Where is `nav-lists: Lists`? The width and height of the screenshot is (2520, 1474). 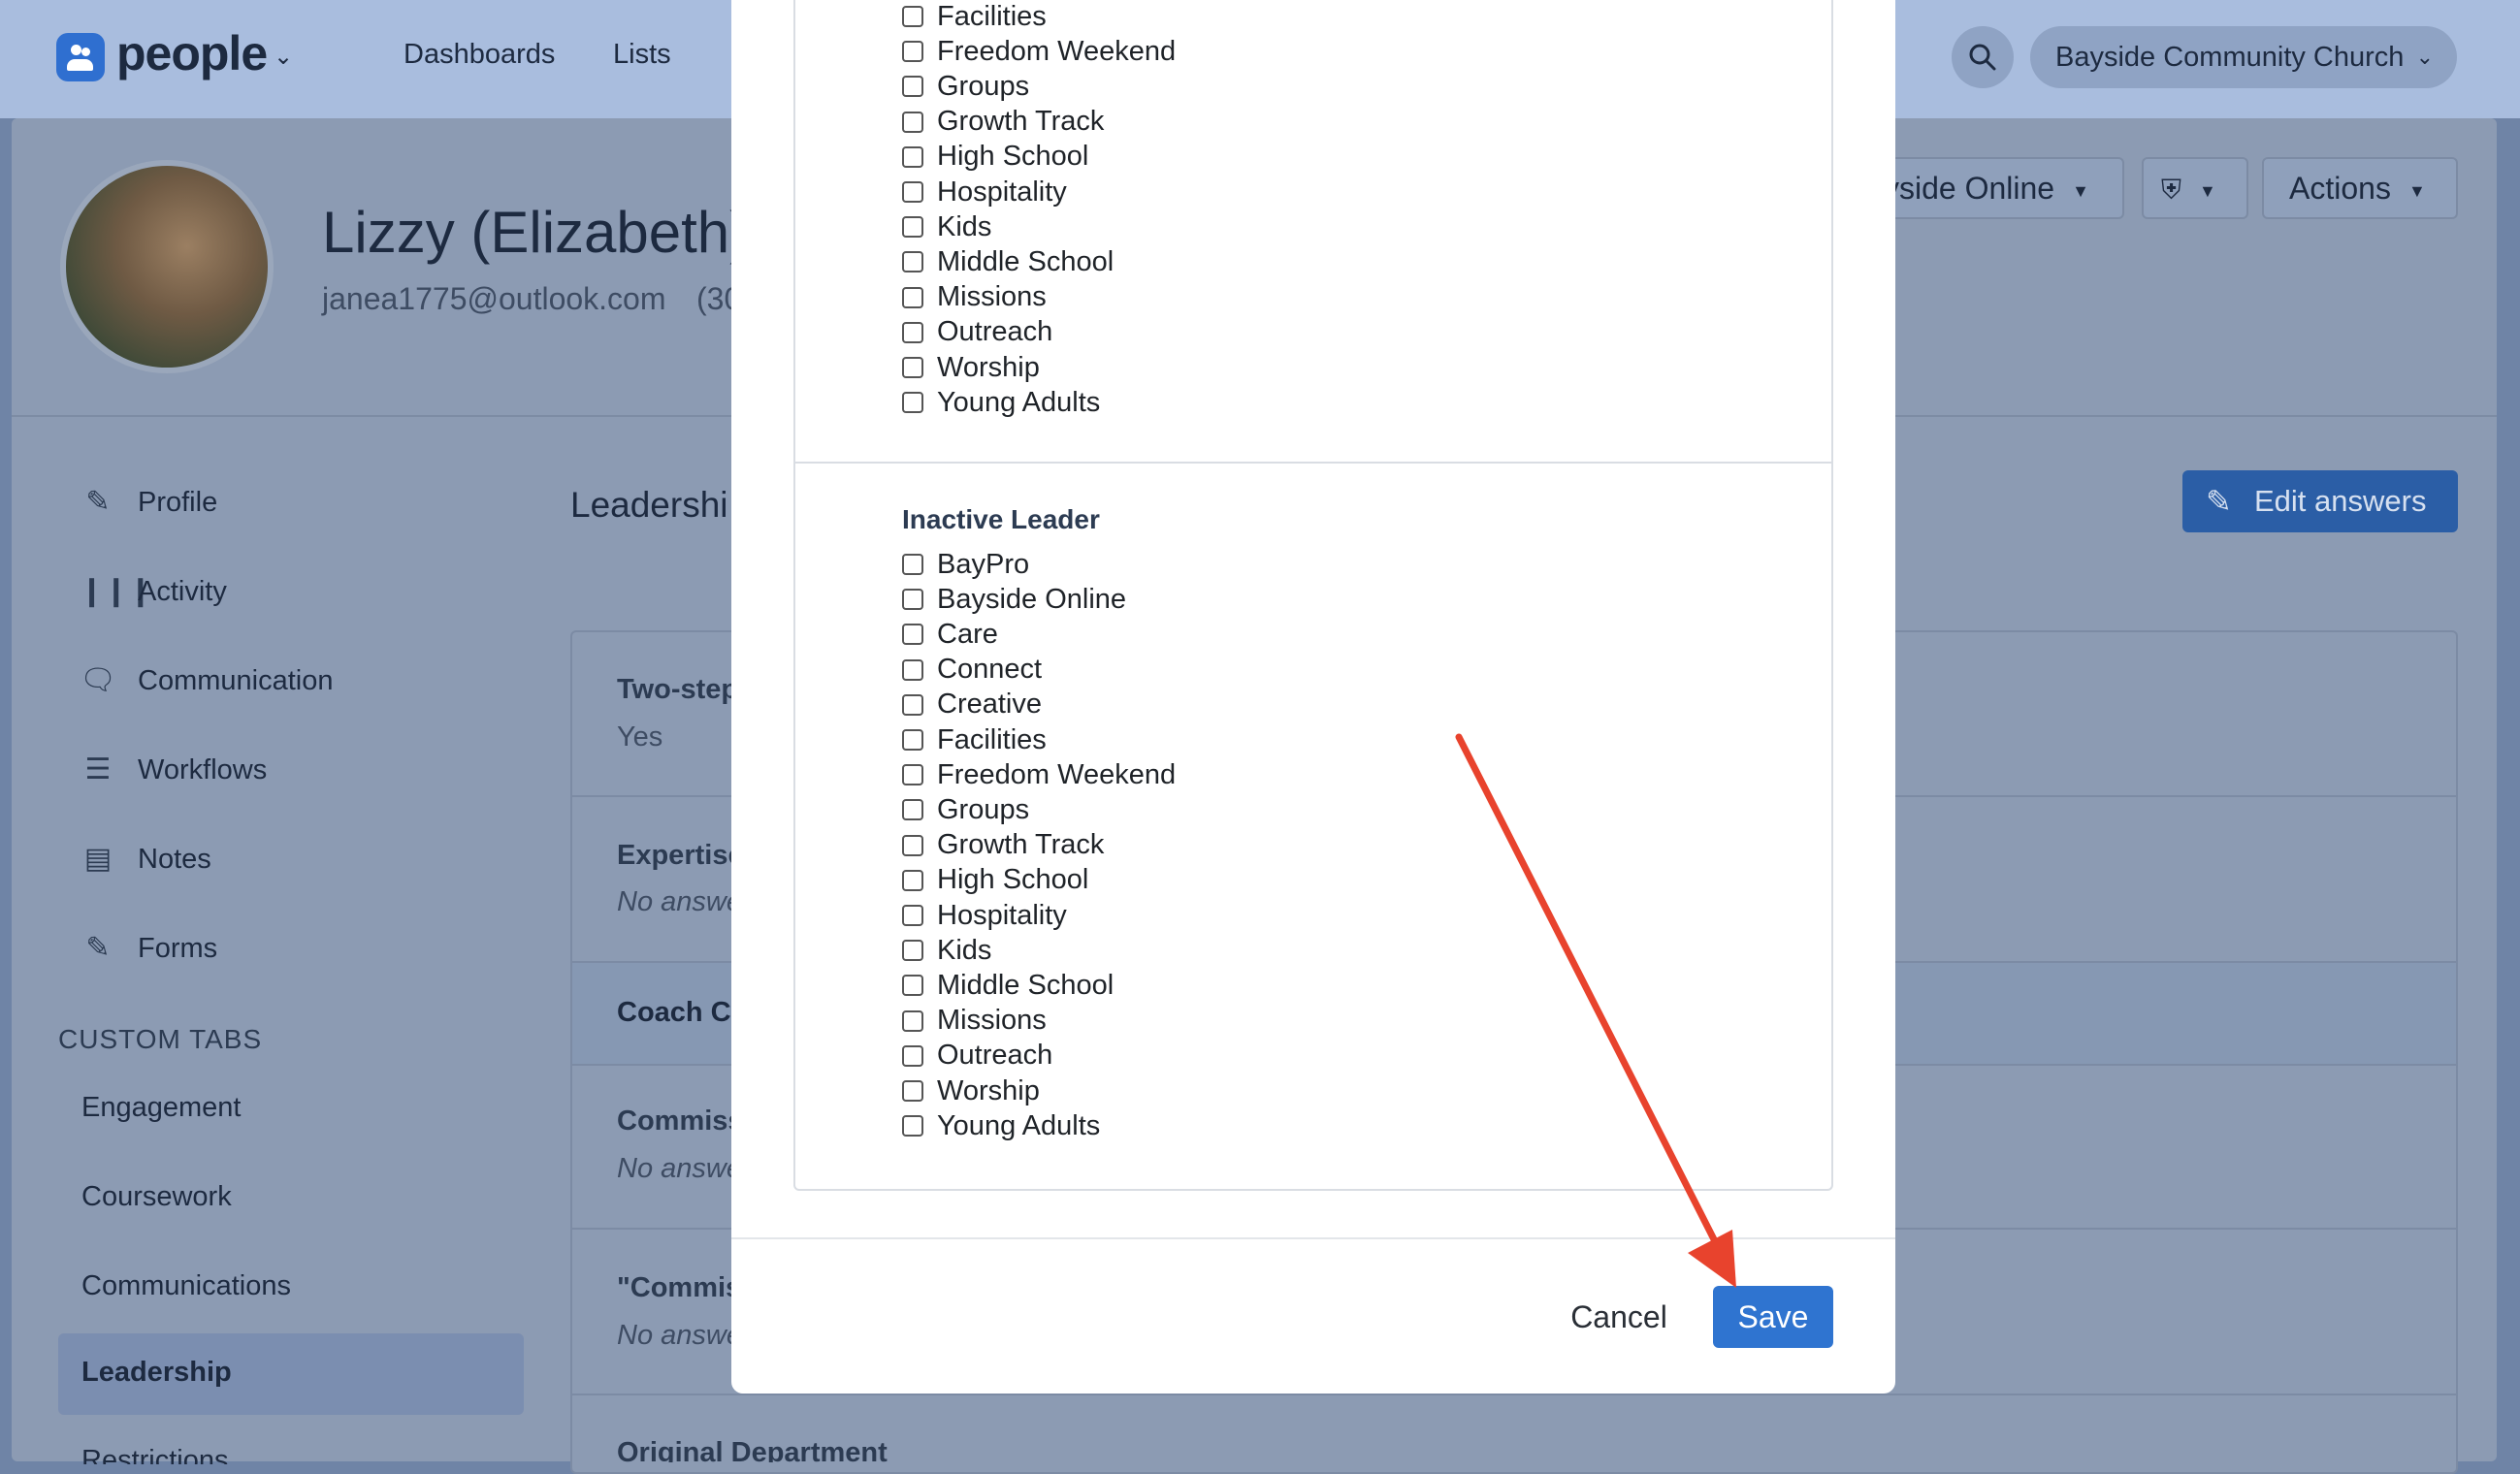 nav-lists: Lists is located at coordinates (642, 55).